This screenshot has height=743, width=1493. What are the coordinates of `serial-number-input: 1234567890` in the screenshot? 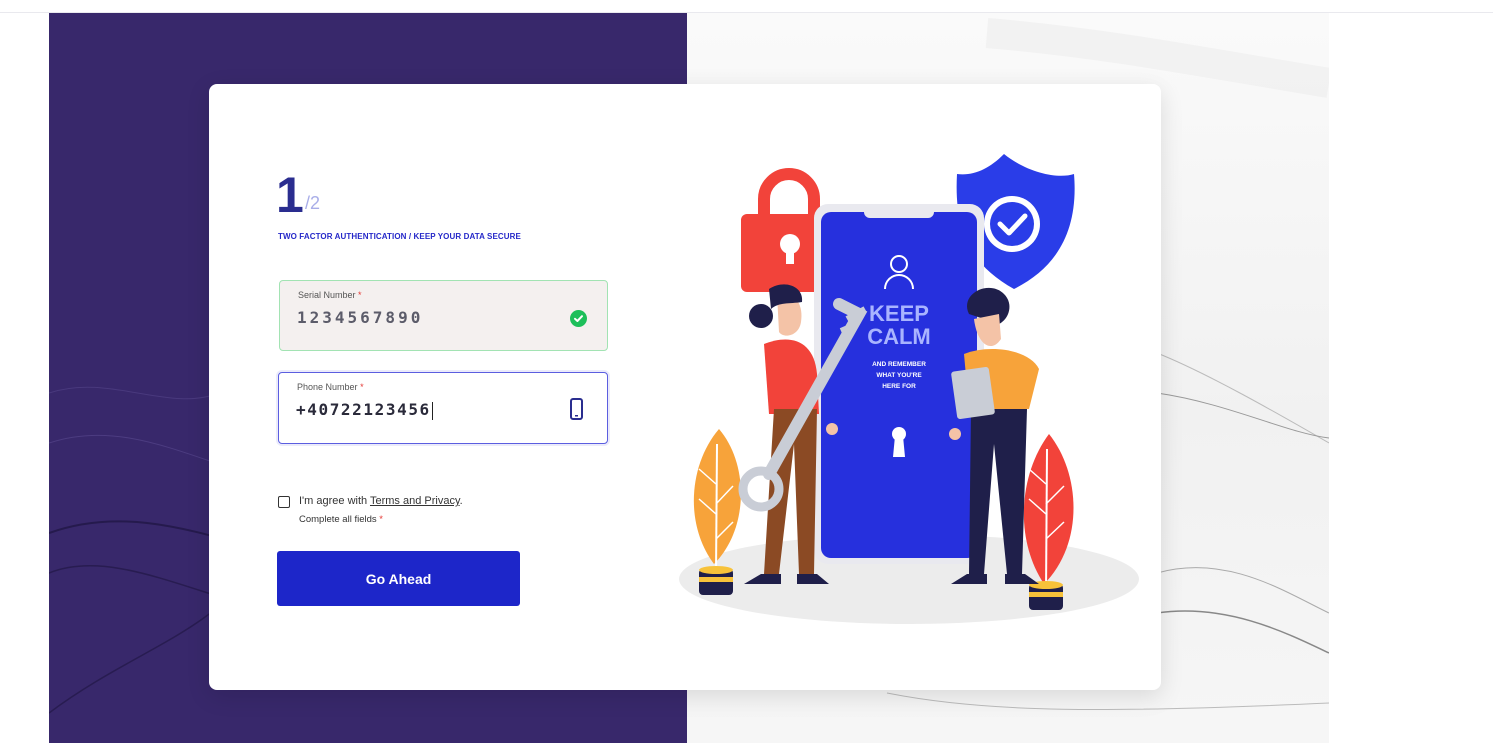 It's located at (360, 317).